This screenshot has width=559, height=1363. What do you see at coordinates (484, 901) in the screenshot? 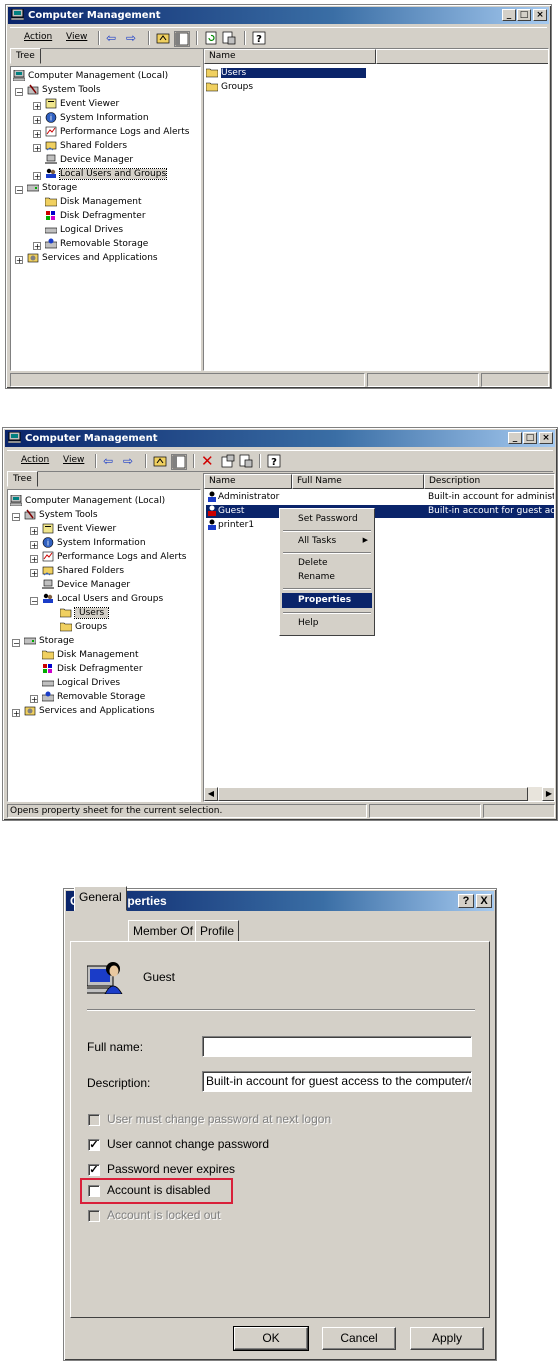
I see `close-button: X` at bounding box center [484, 901].